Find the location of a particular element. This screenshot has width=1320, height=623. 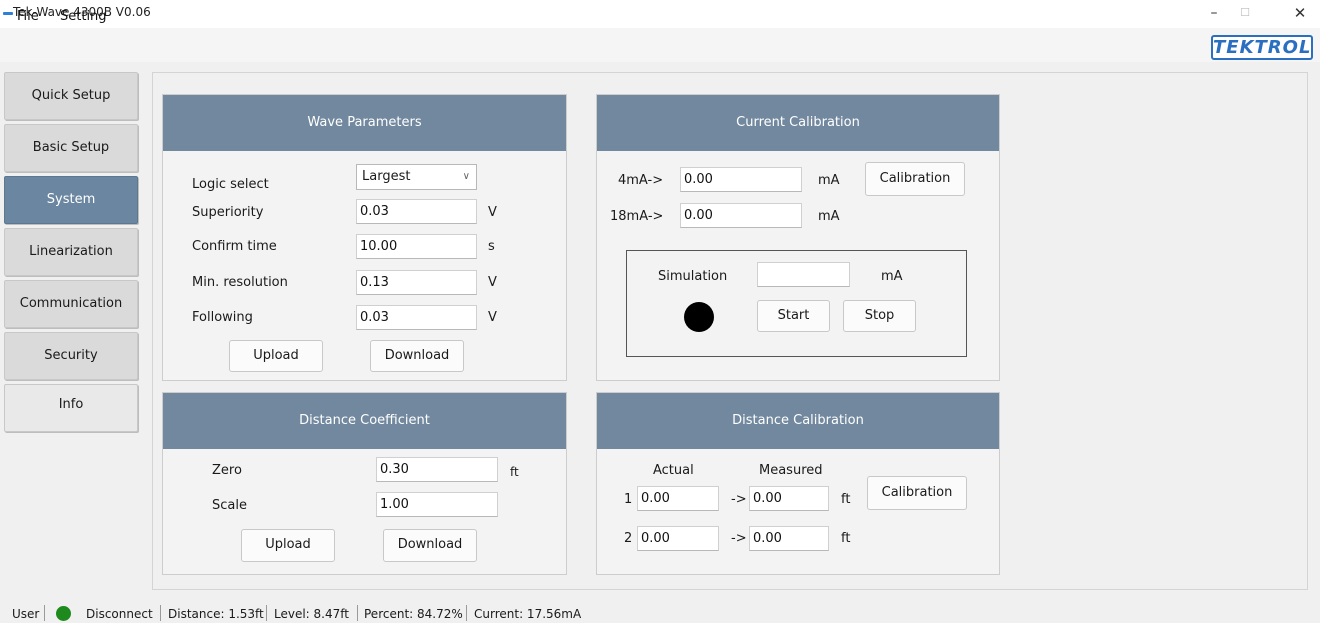

following-label: Following is located at coordinates (222, 317).